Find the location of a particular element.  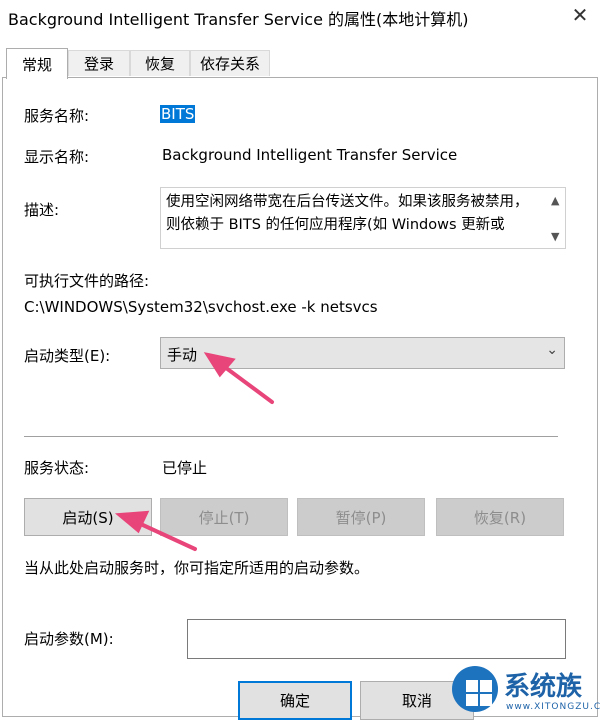

start-params-input is located at coordinates (376, 639).